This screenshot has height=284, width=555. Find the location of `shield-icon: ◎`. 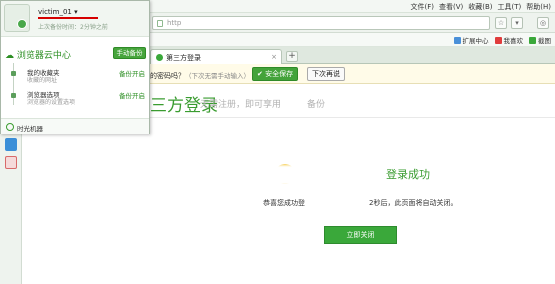

shield-icon: ◎ is located at coordinates (543, 23).